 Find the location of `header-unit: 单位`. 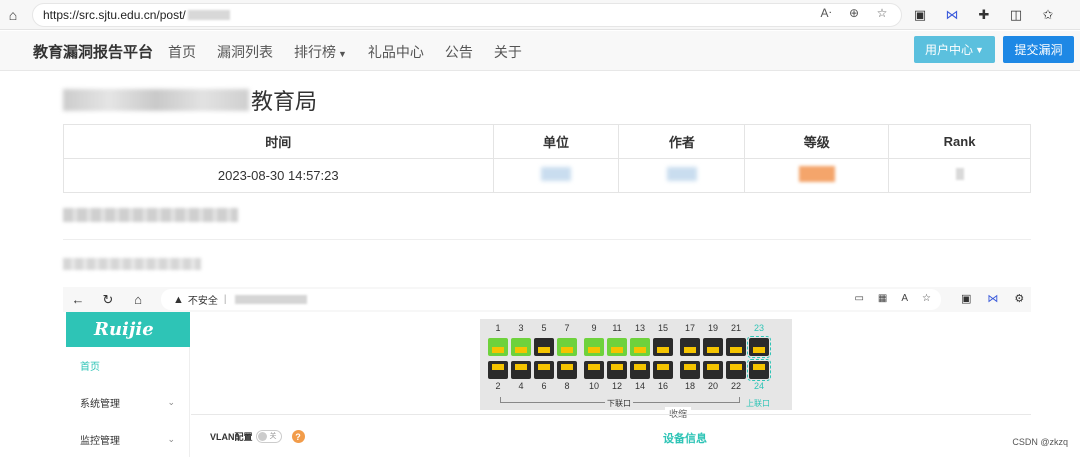

header-unit: 单位 is located at coordinates (556, 141).